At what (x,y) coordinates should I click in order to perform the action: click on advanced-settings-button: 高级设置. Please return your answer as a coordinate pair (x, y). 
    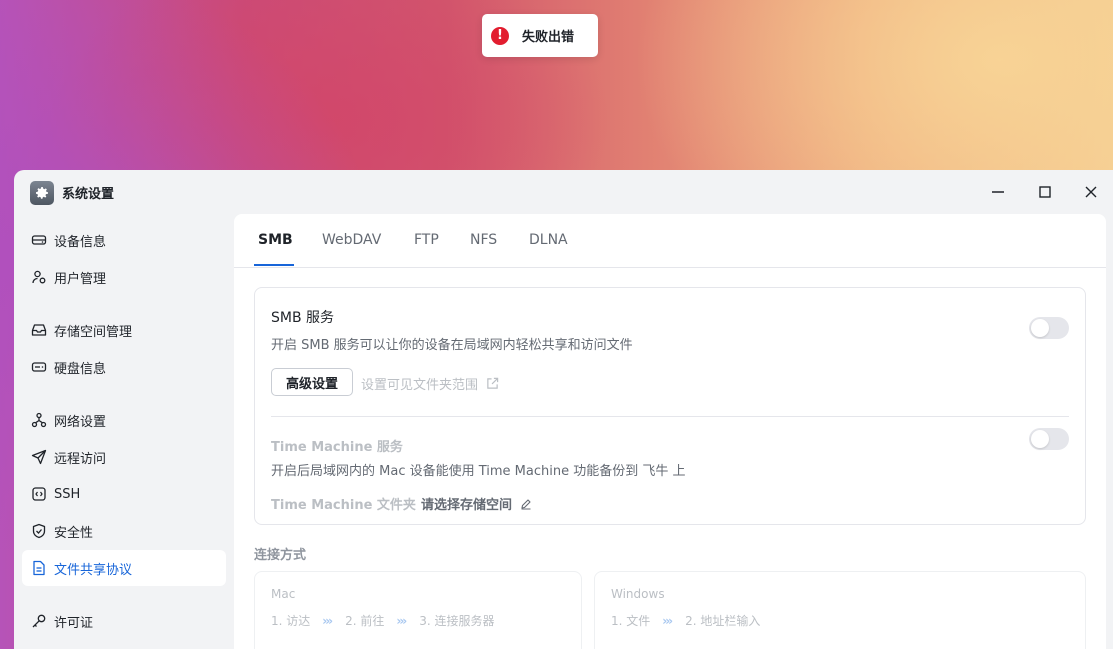
    Looking at the image, I should click on (312, 382).